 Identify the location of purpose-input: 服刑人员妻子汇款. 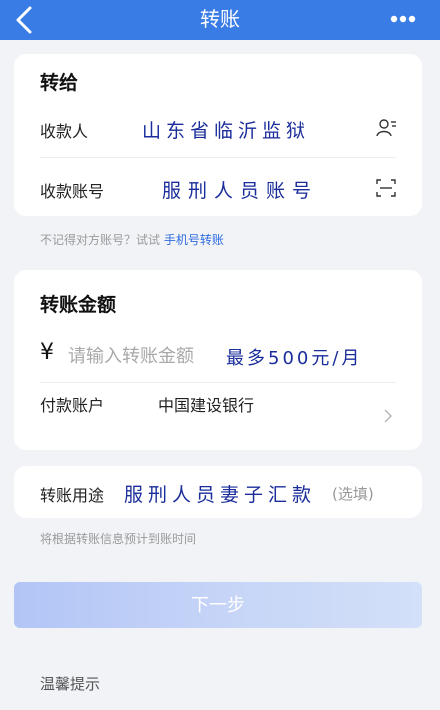
(220, 493).